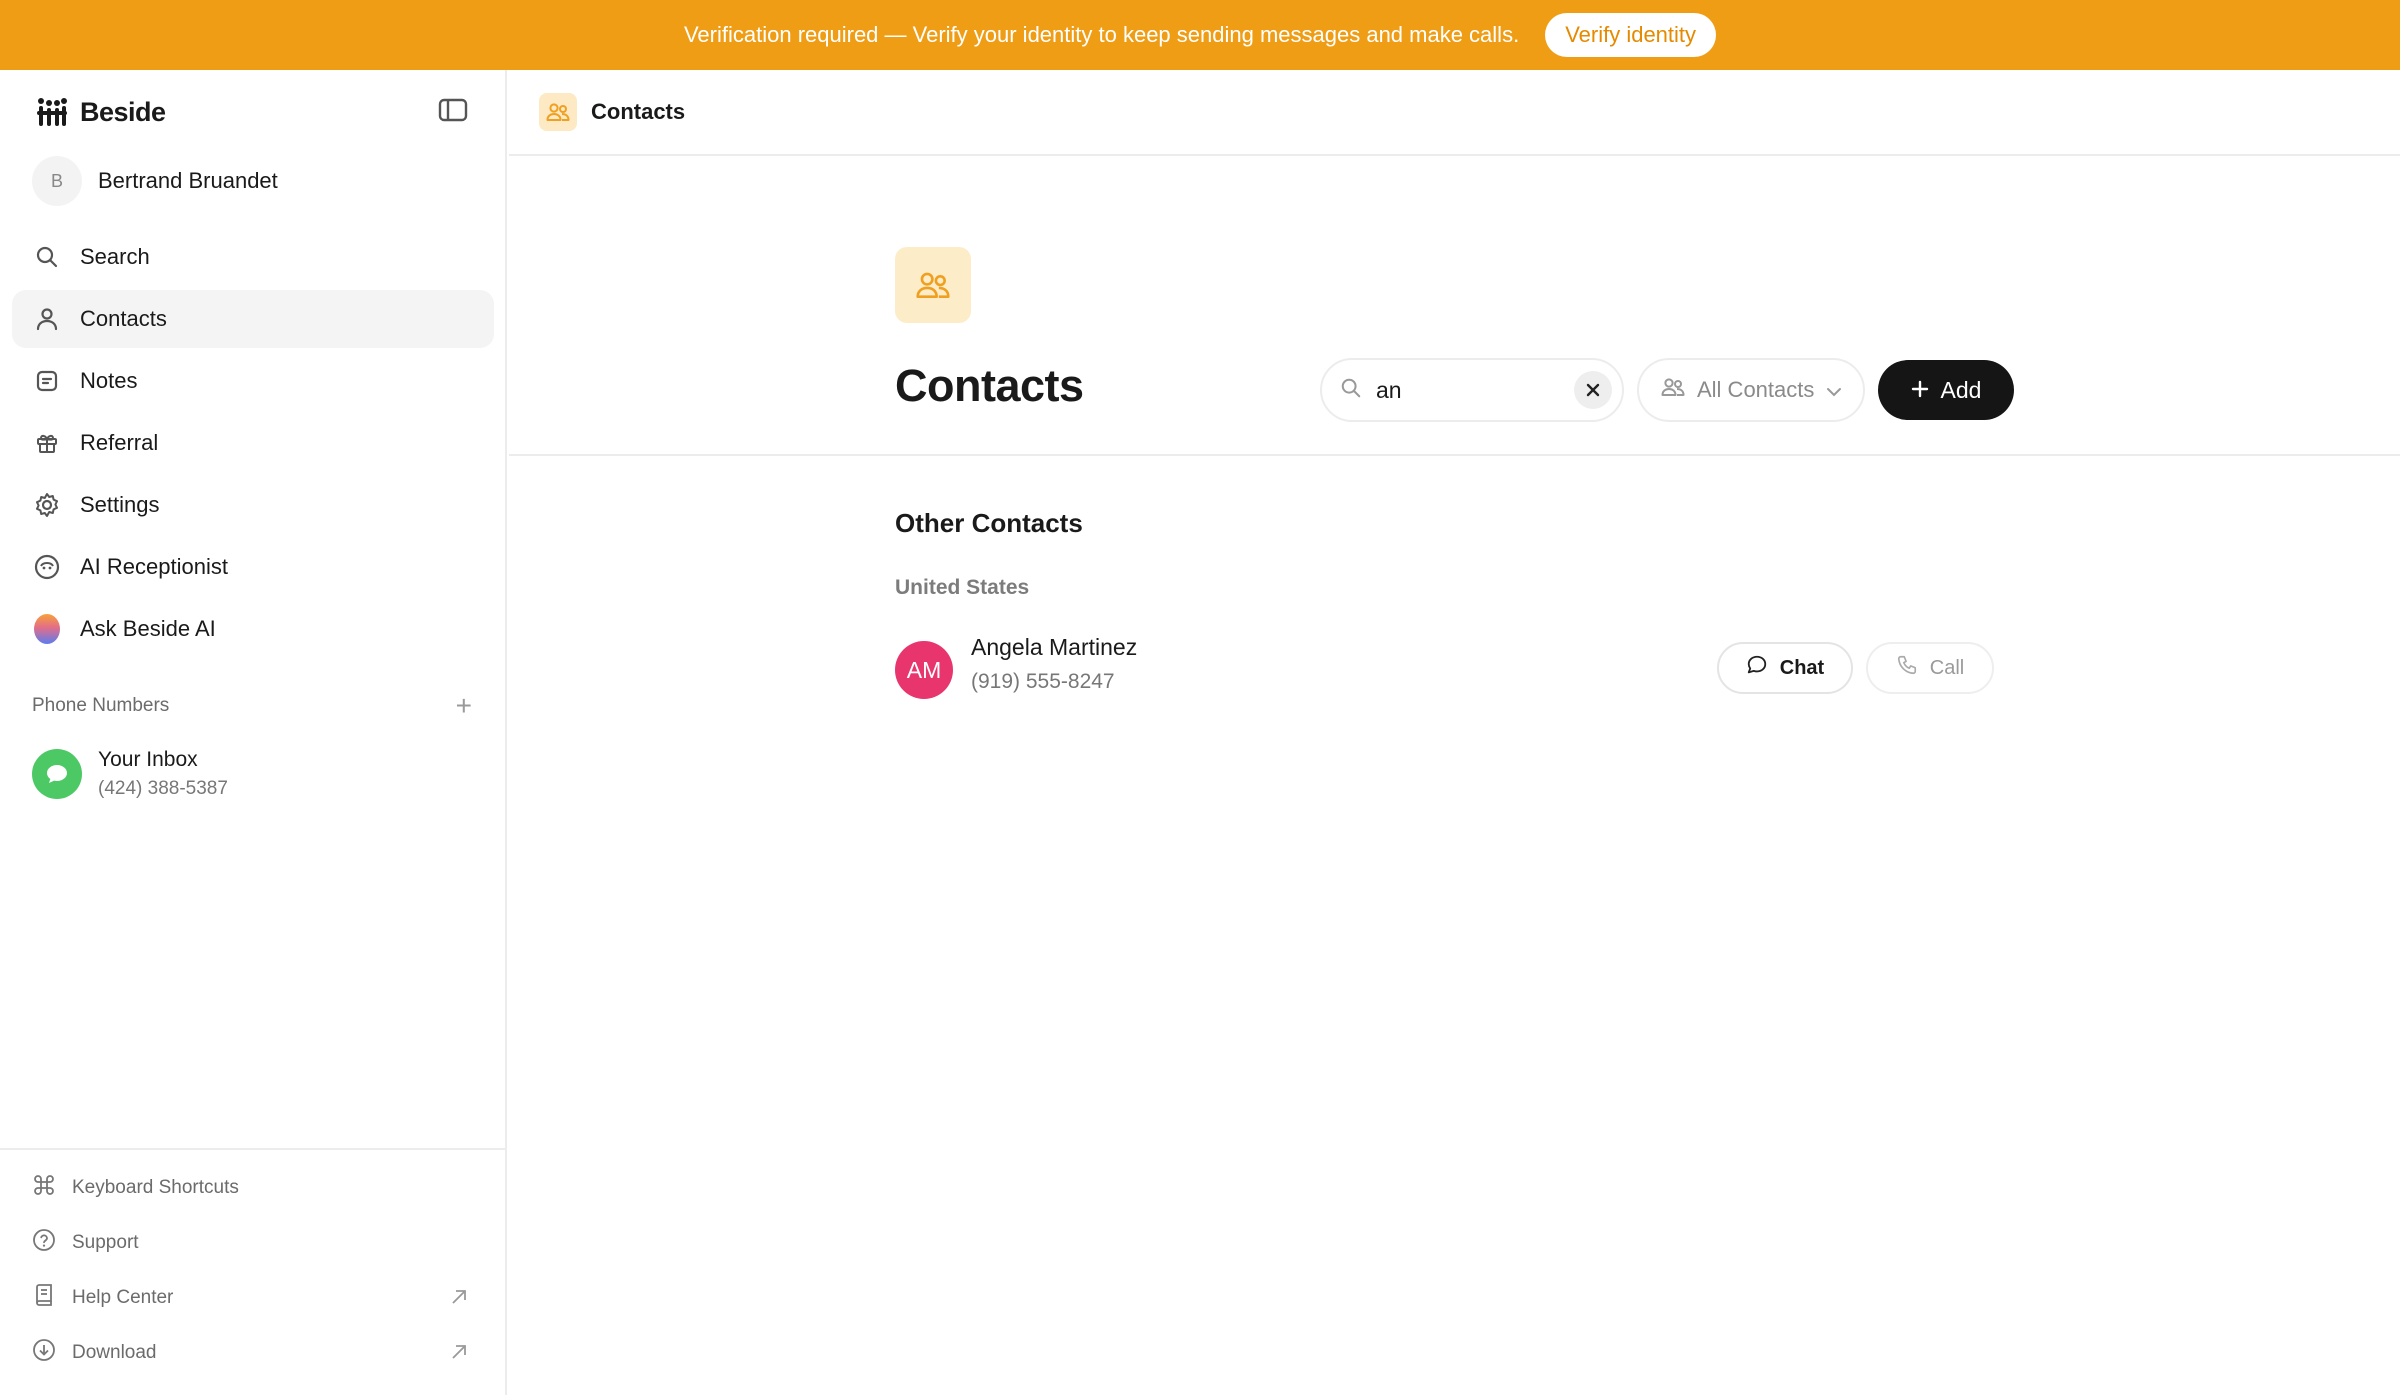 The image size is (2400, 1395). I want to click on gift-icon, so click(47, 443).